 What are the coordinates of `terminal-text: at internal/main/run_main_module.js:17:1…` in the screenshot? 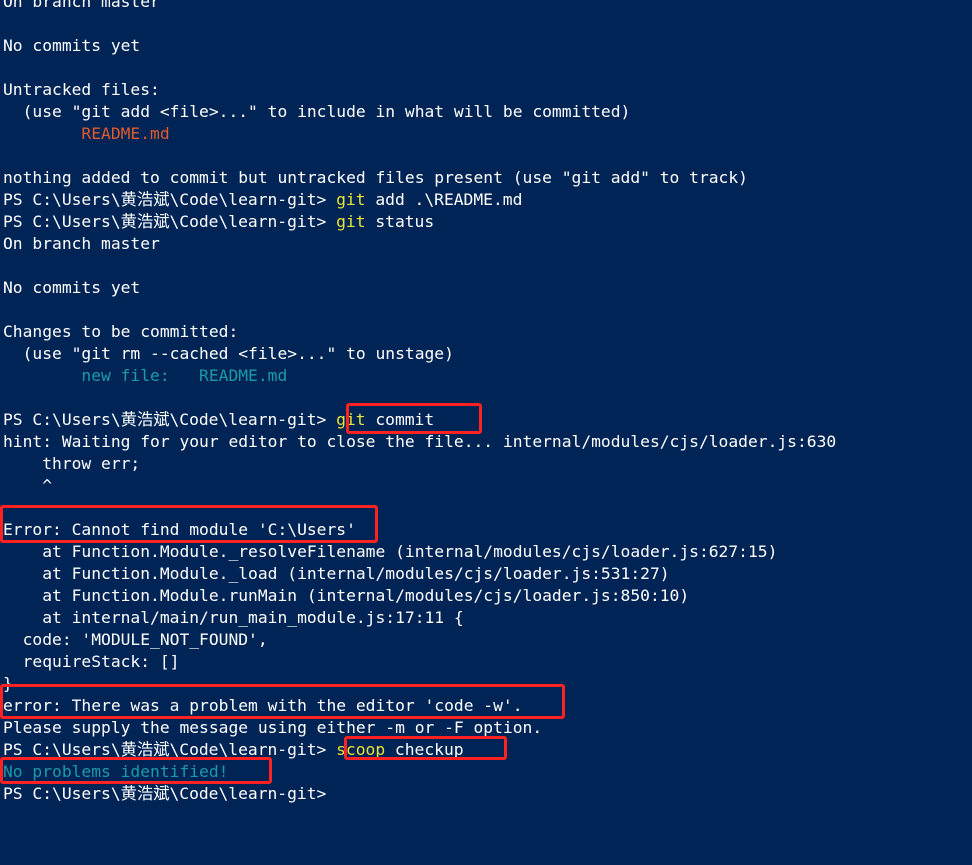 It's located at (233, 617).